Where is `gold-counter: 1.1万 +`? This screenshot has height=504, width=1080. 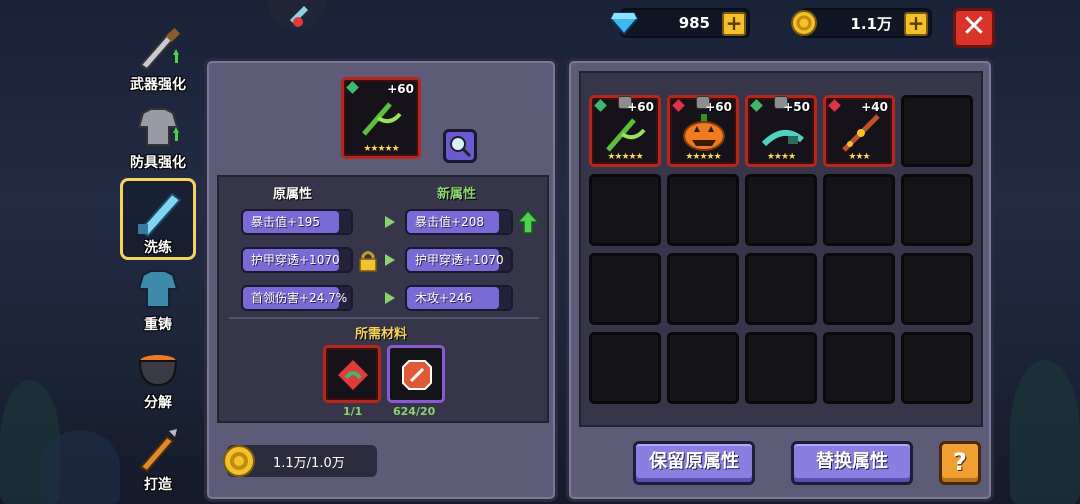
gold-counter: 1.1万 + is located at coordinates (861, 23).